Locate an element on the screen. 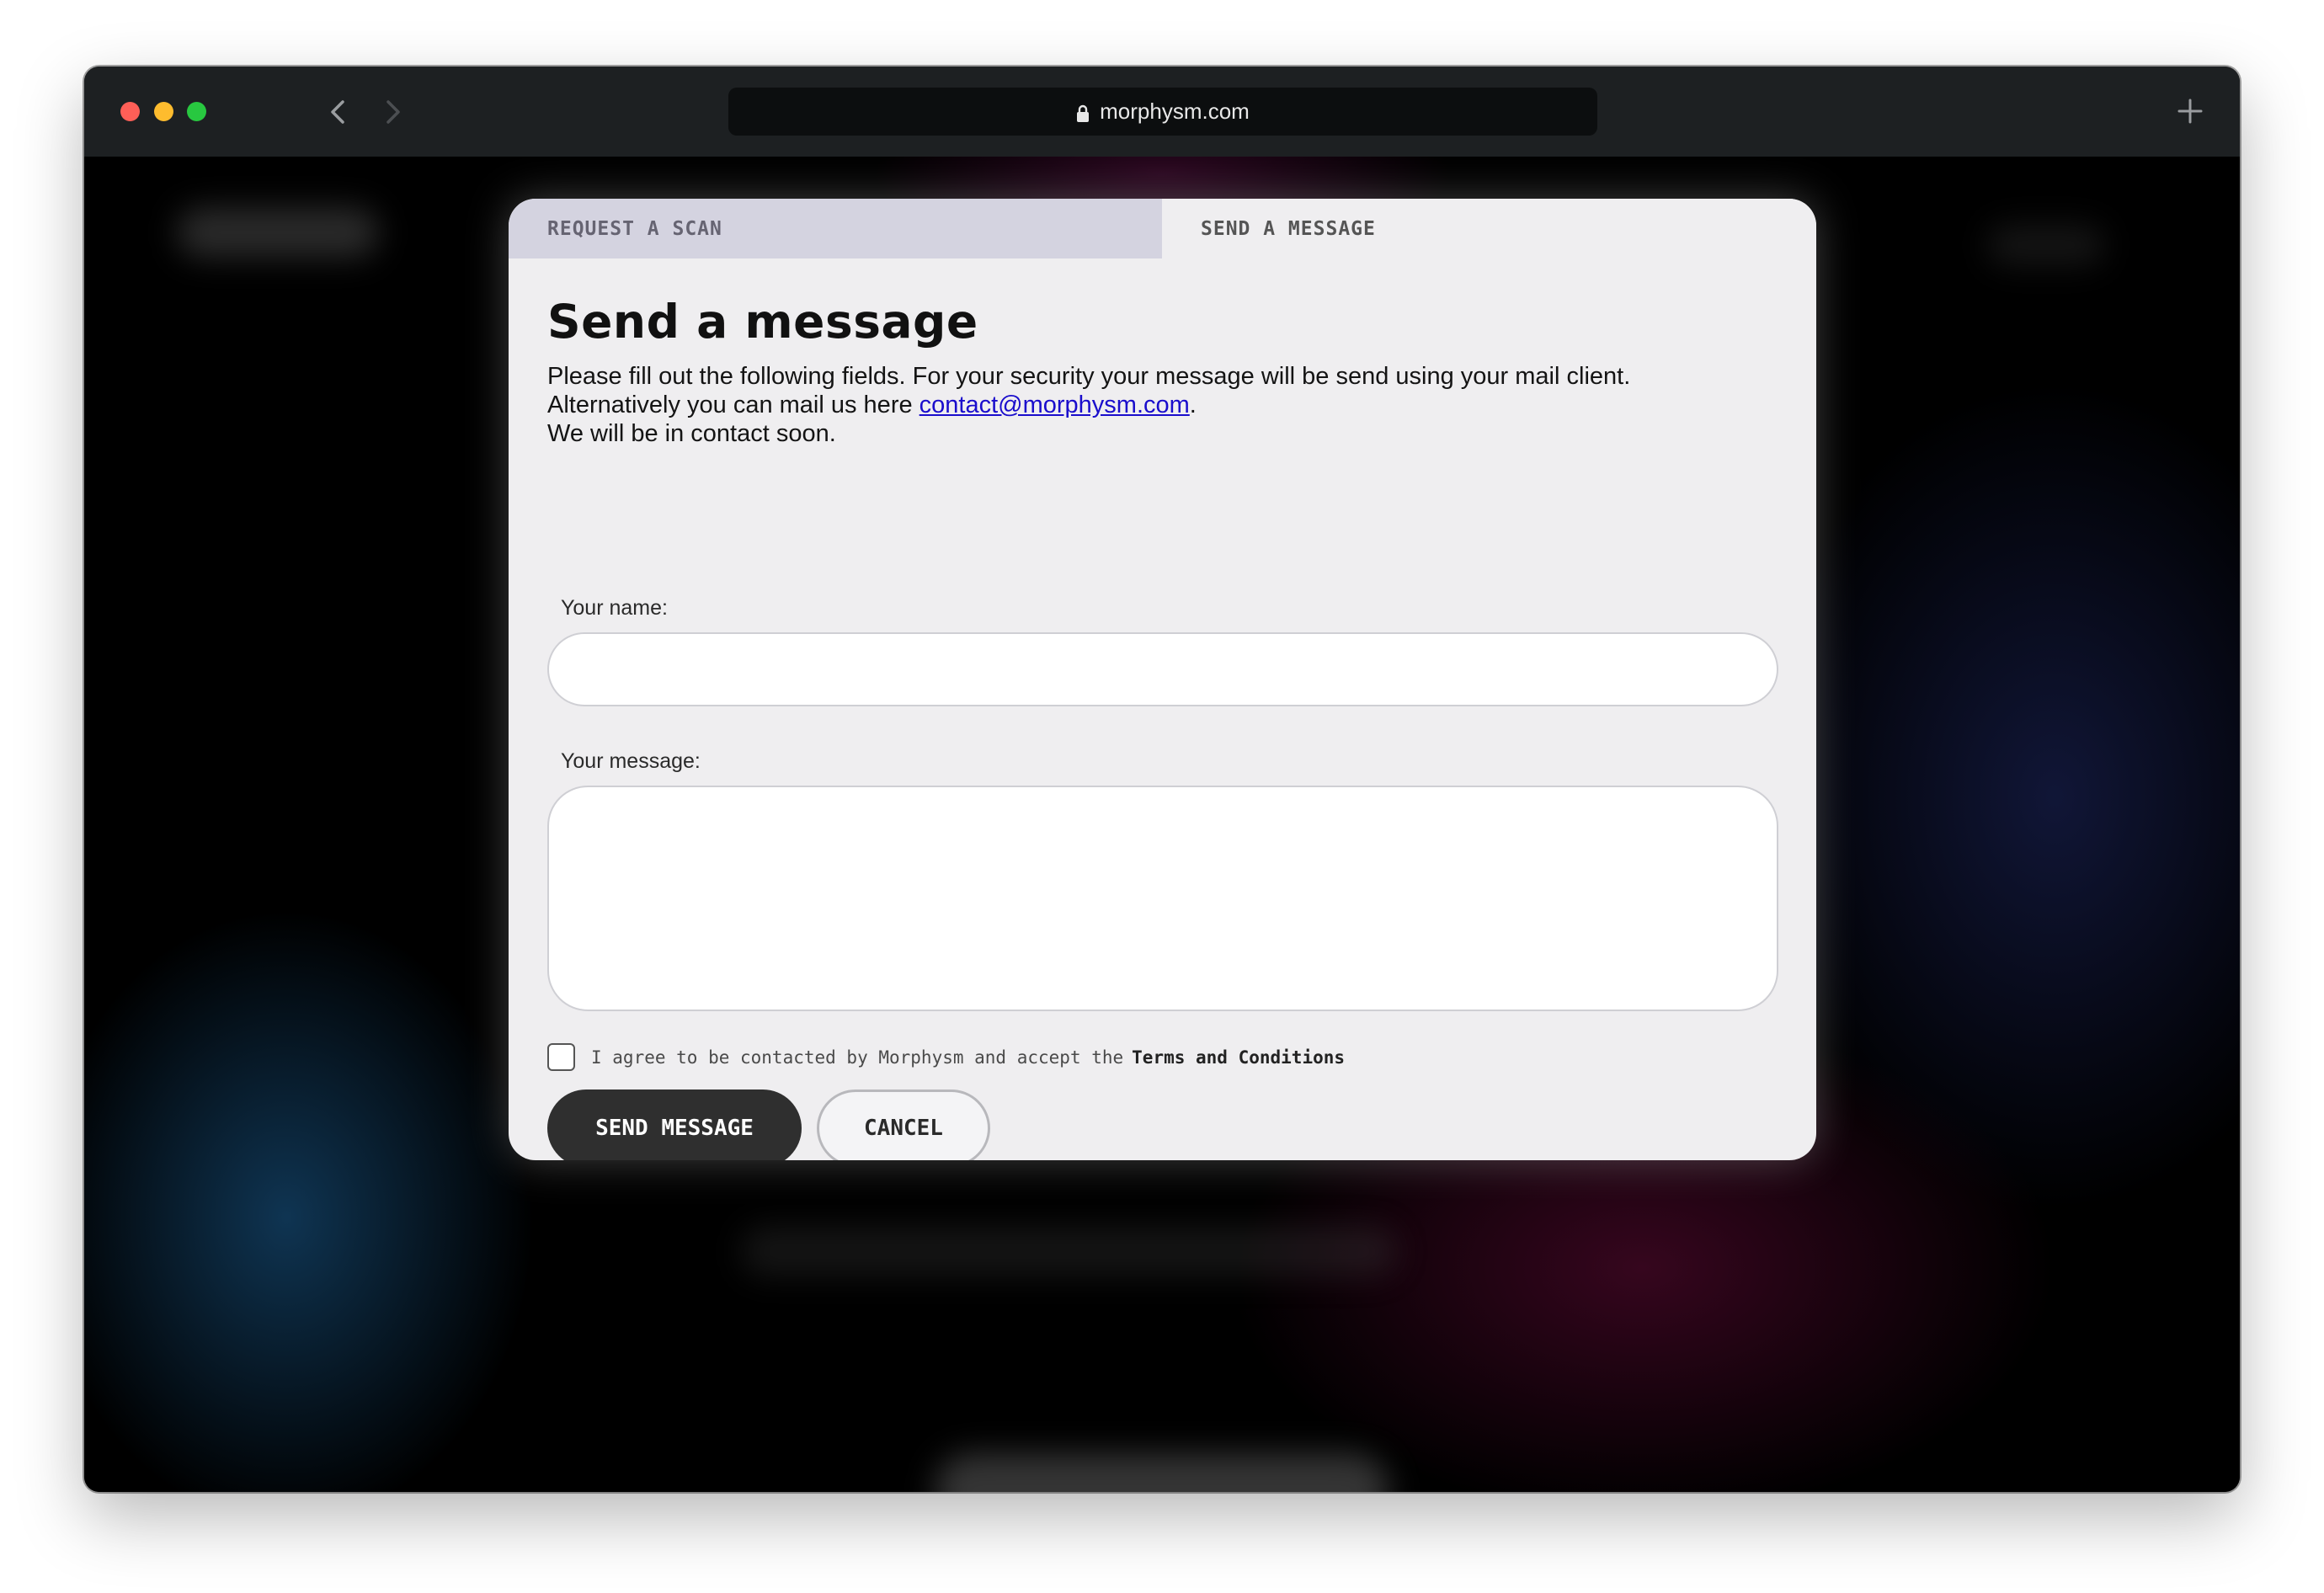  maximize-window-button is located at coordinates (196, 111).